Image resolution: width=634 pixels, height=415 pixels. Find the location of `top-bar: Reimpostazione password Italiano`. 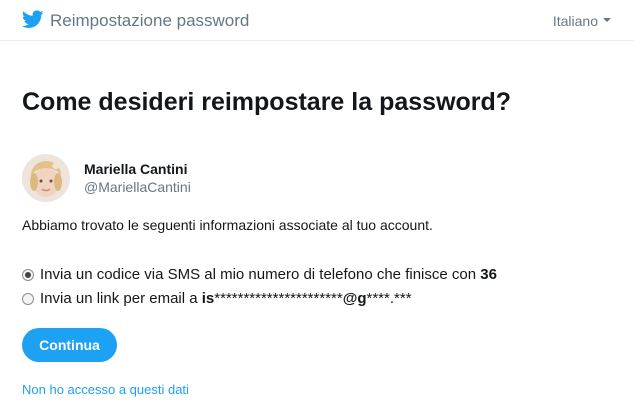

top-bar: Reimpostazione password Italiano is located at coordinates (317, 20).